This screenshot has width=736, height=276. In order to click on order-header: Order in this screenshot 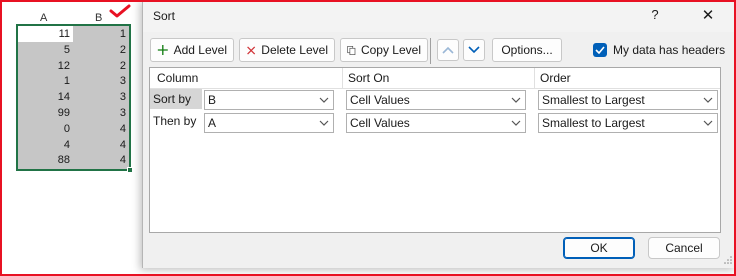, I will do `click(555, 78)`.